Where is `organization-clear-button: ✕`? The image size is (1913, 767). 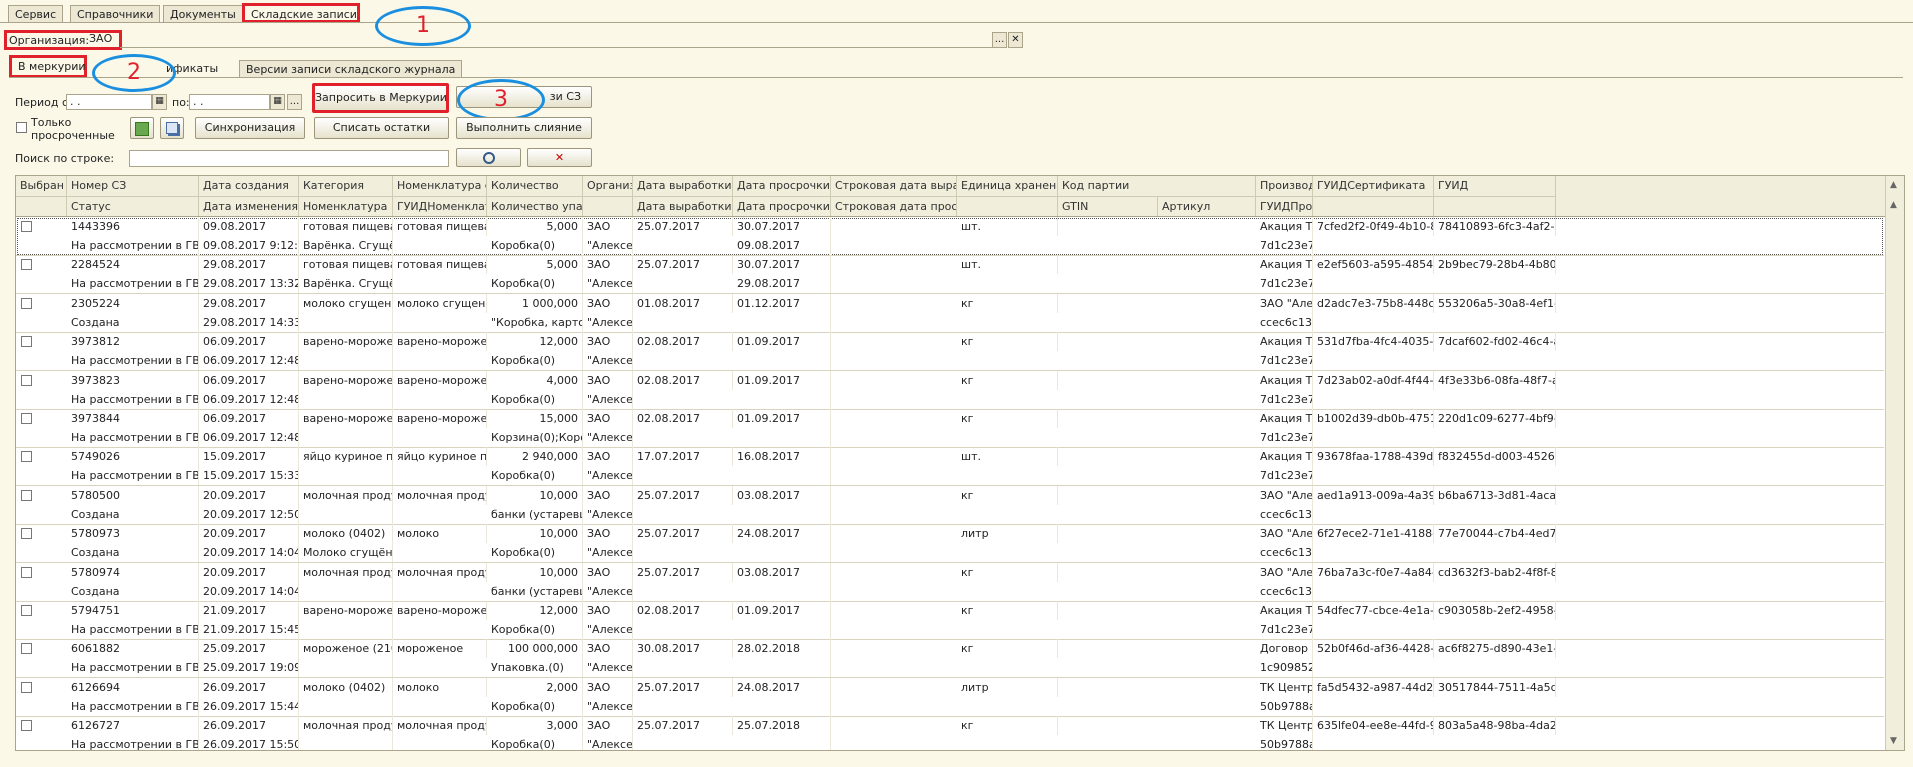 organization-clear-button: ✕ is located at coordinates (1015, 40).